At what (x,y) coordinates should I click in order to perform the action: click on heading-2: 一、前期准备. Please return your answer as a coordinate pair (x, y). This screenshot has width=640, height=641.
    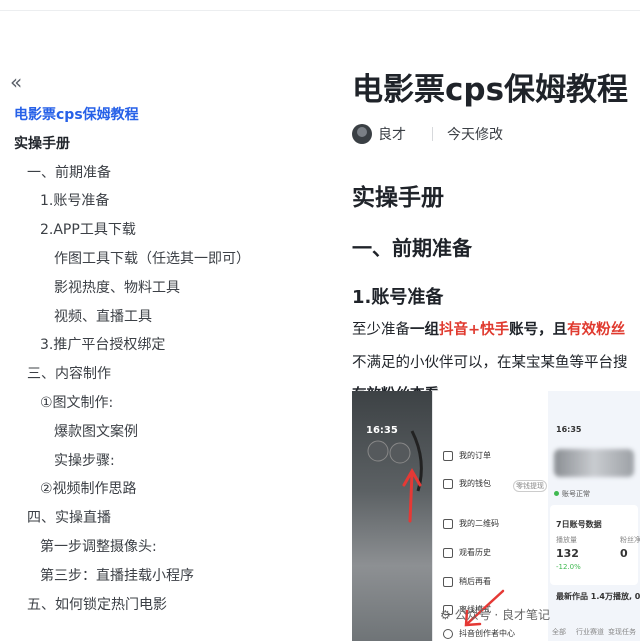
    Looking at the image, I should click on (412, 248).